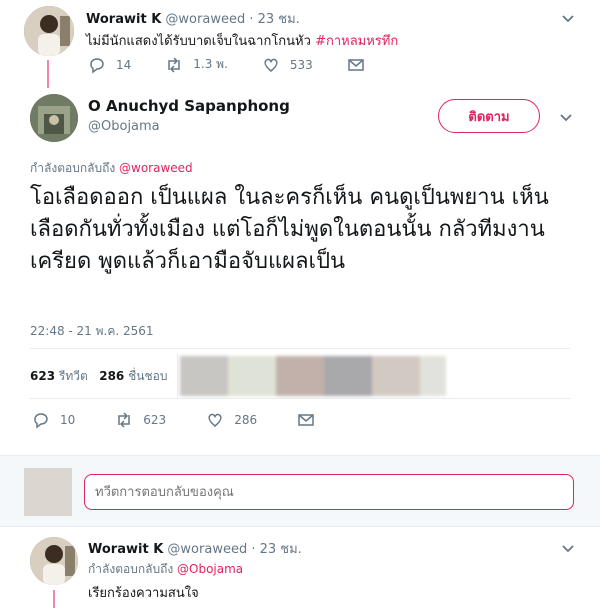  What do you see at coordinates (356, 41) in the screenshot?
I see `hashtag-link: #กาหลมหรทึก` at bounding box center [356, 41].